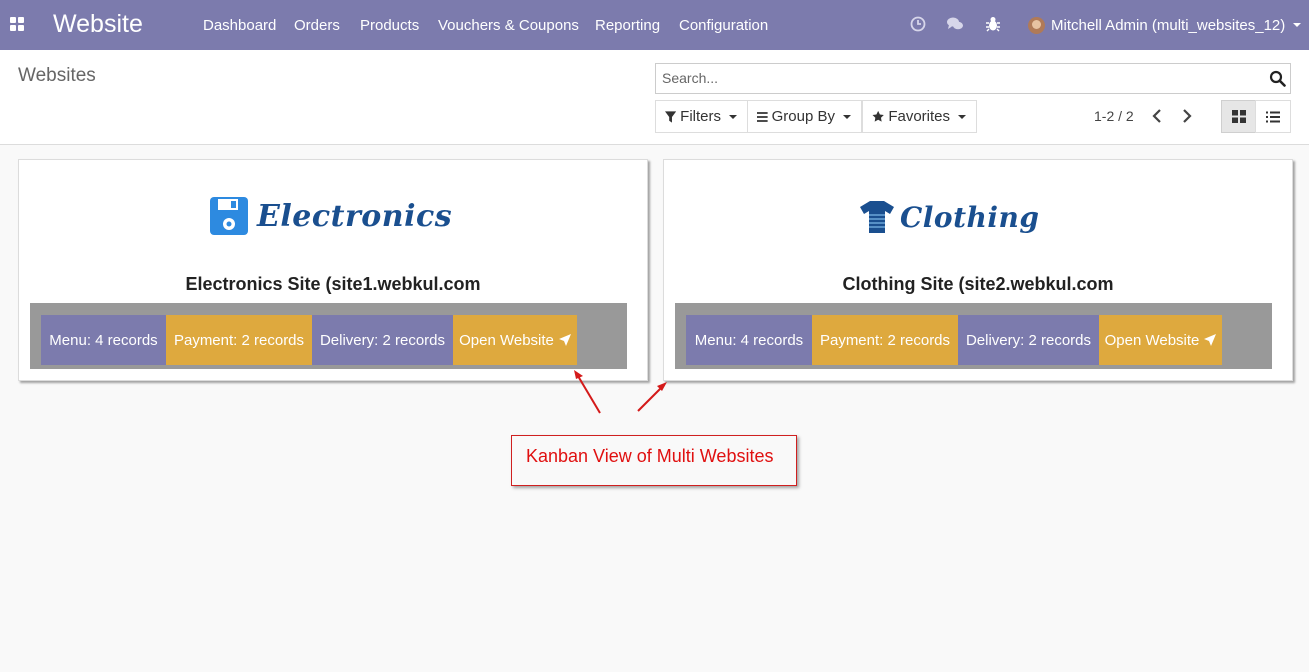 The width and height of the screenshot is (1309, 672). I want to click on search-input, so click(956, 78).